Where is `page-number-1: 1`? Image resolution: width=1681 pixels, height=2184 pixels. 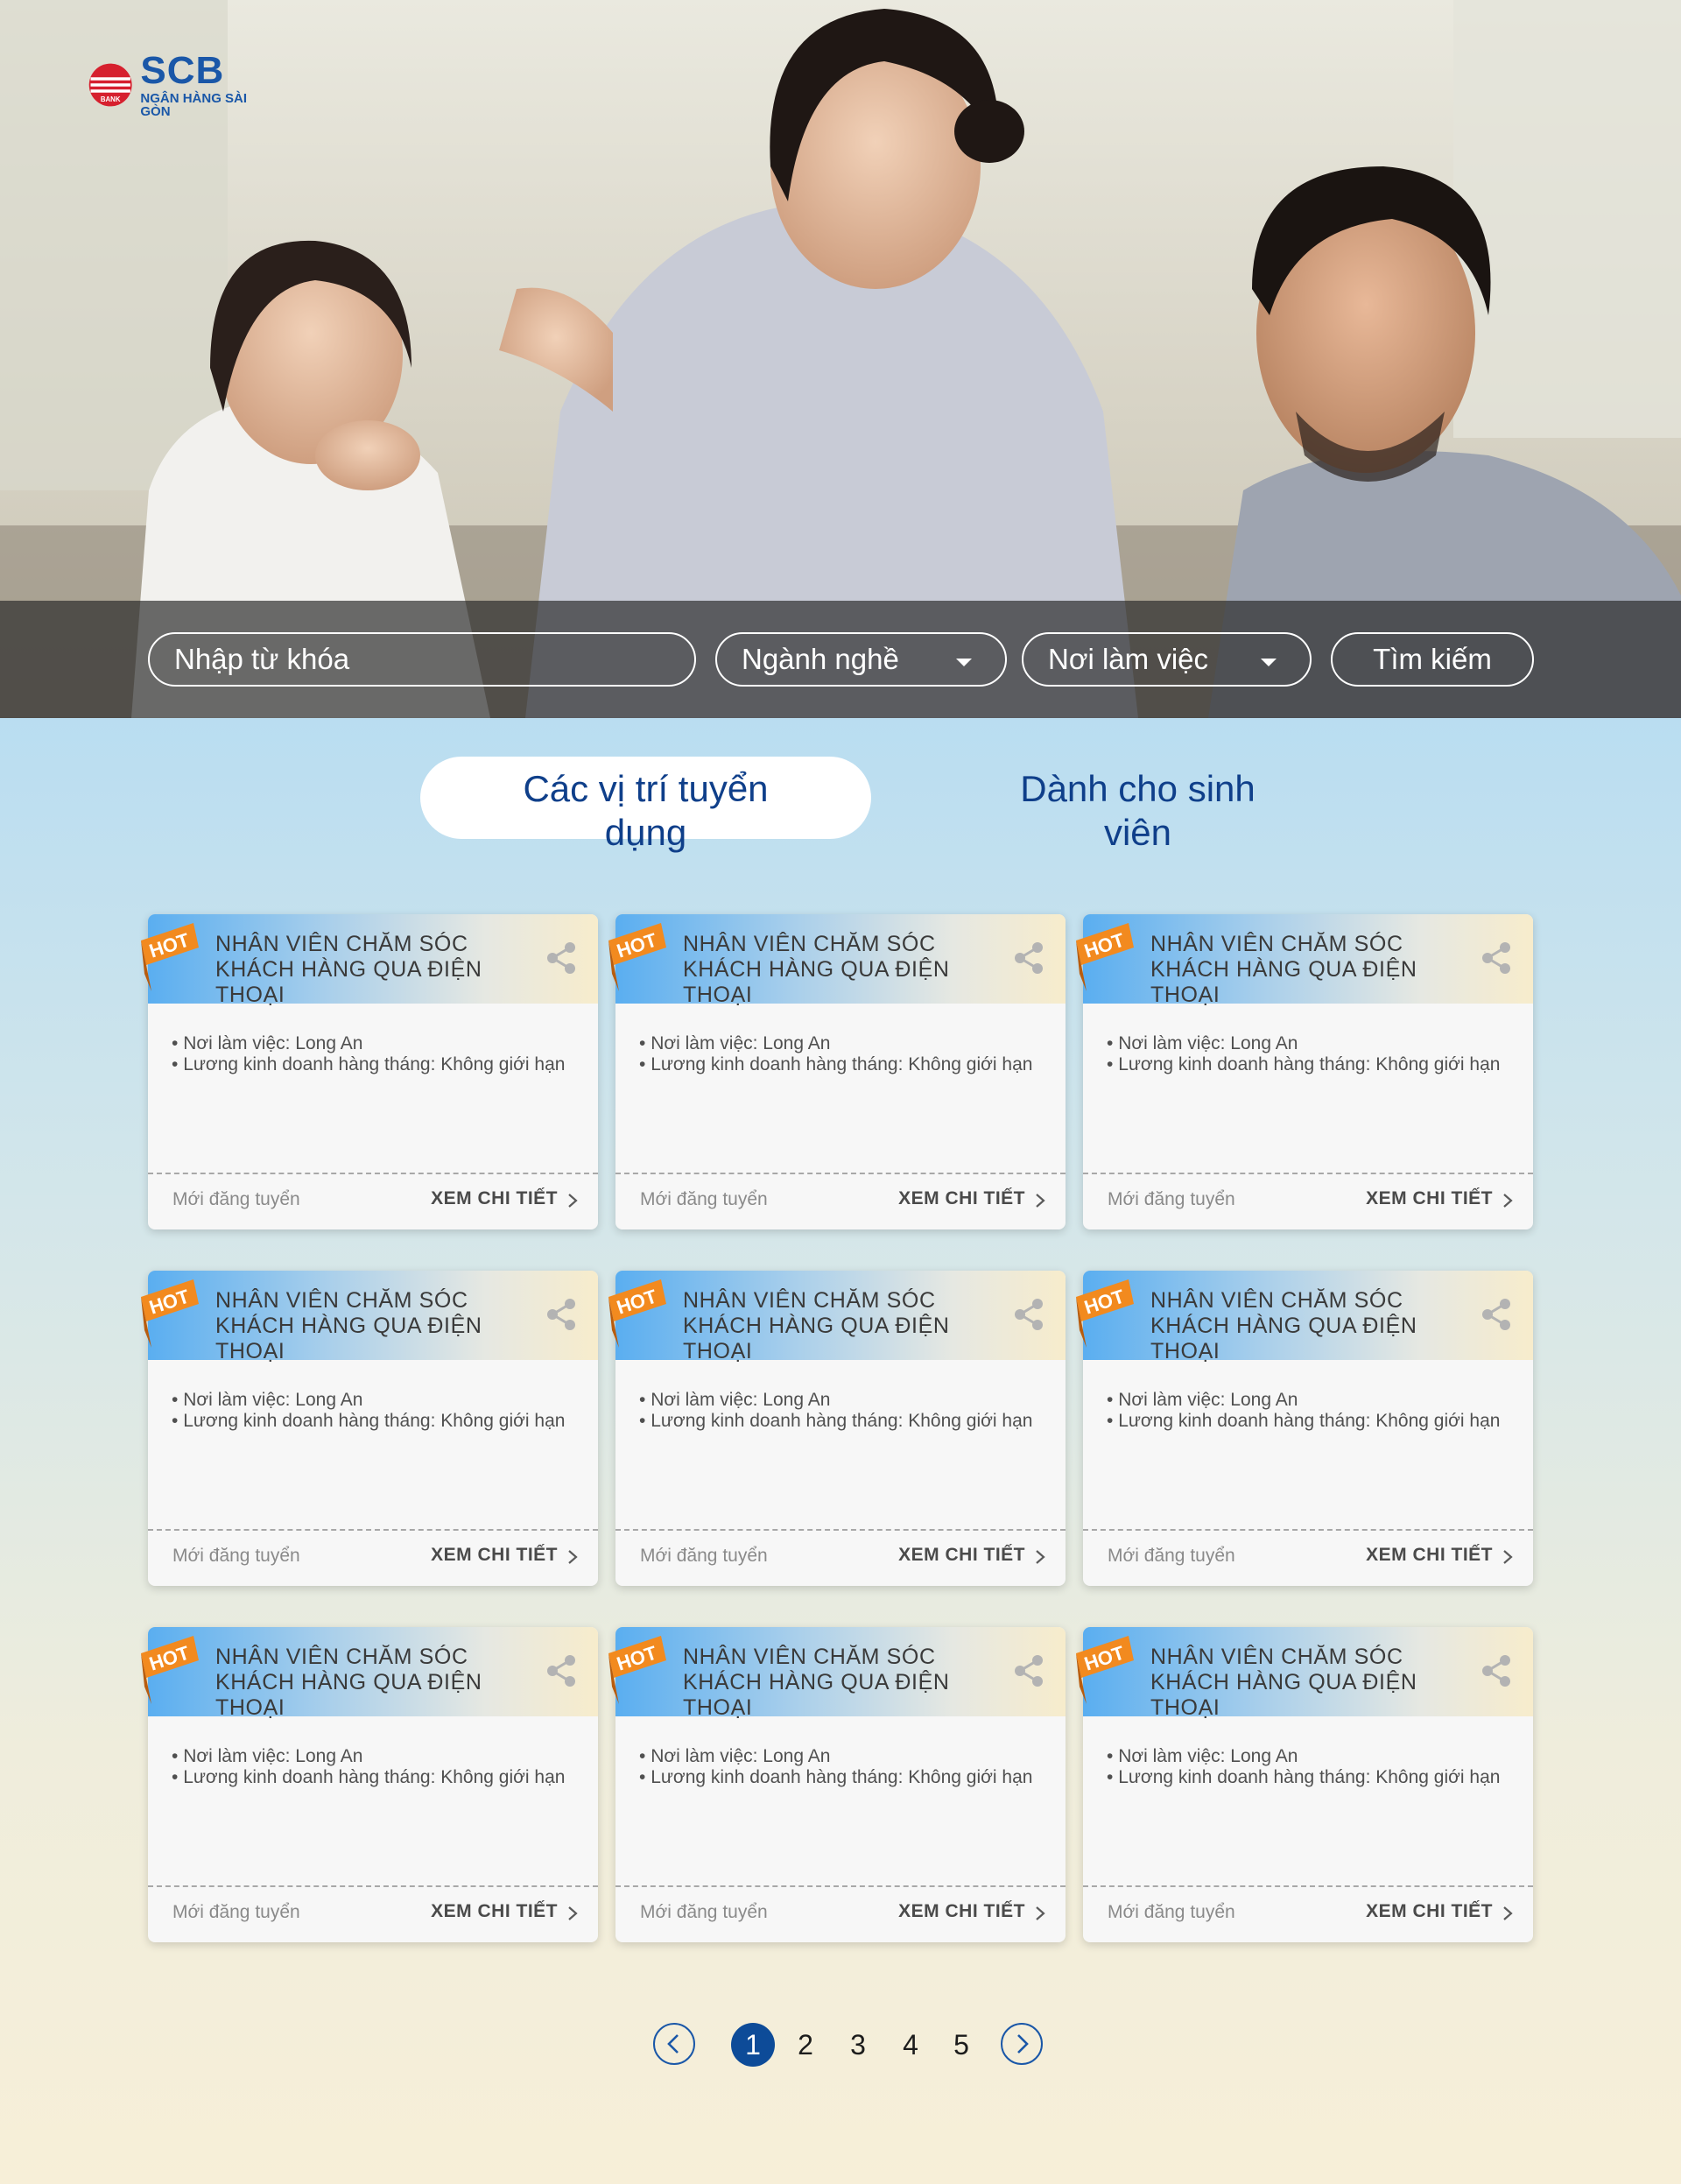
page-number-1: 1 is located at coordinates (753, 2045).